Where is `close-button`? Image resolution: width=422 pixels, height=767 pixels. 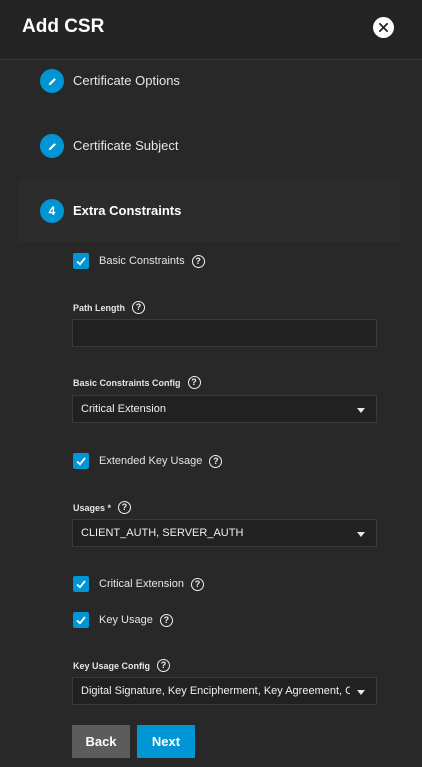
close-button is located at coordinates (383, 27).